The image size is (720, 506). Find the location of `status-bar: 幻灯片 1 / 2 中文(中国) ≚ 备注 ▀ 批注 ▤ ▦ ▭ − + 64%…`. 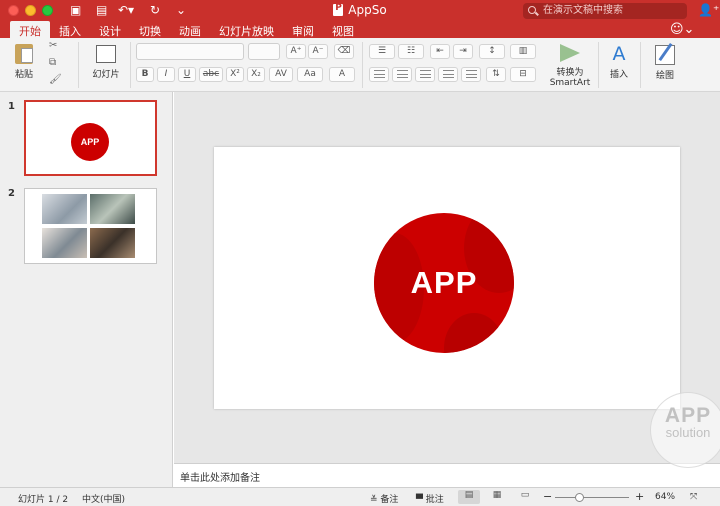

status-bar: 幻灯片 1 / 2 中文(中国) ≚ 备注 ▀ 批注 ▤ ▦ ▭ − + 64%… is located at coordinates (360, 496).